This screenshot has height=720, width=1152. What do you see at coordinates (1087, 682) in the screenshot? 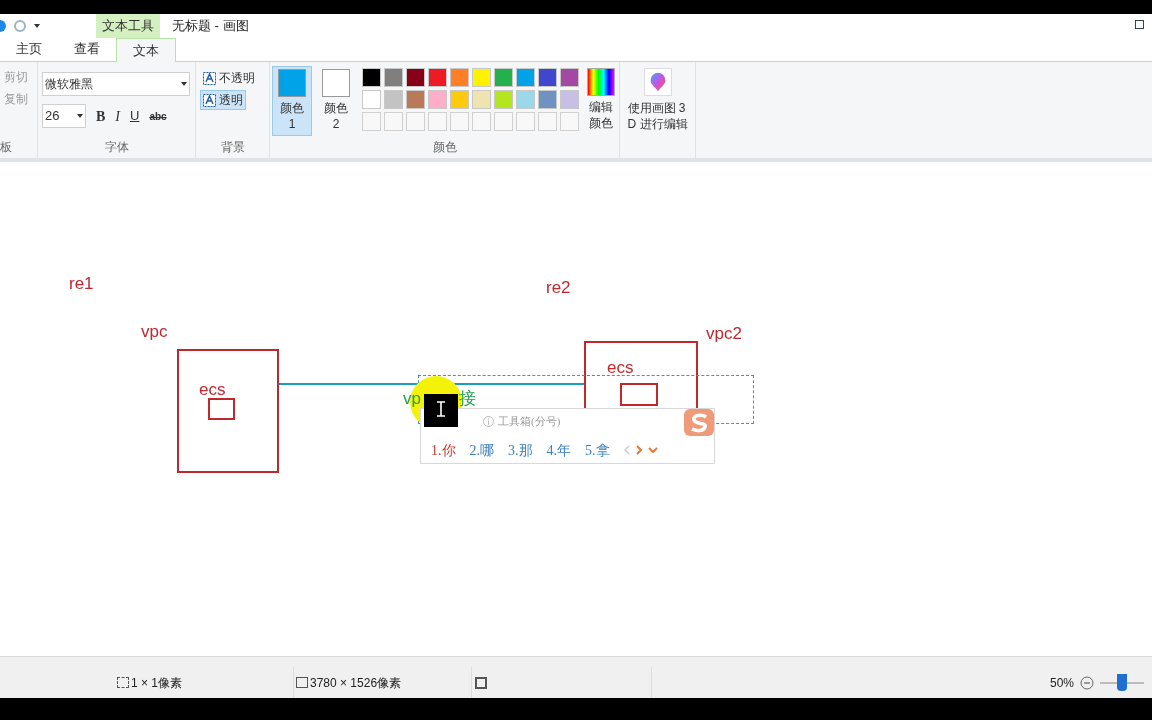
I see `zoom-out-icon` at bounding box center [1087, 682].